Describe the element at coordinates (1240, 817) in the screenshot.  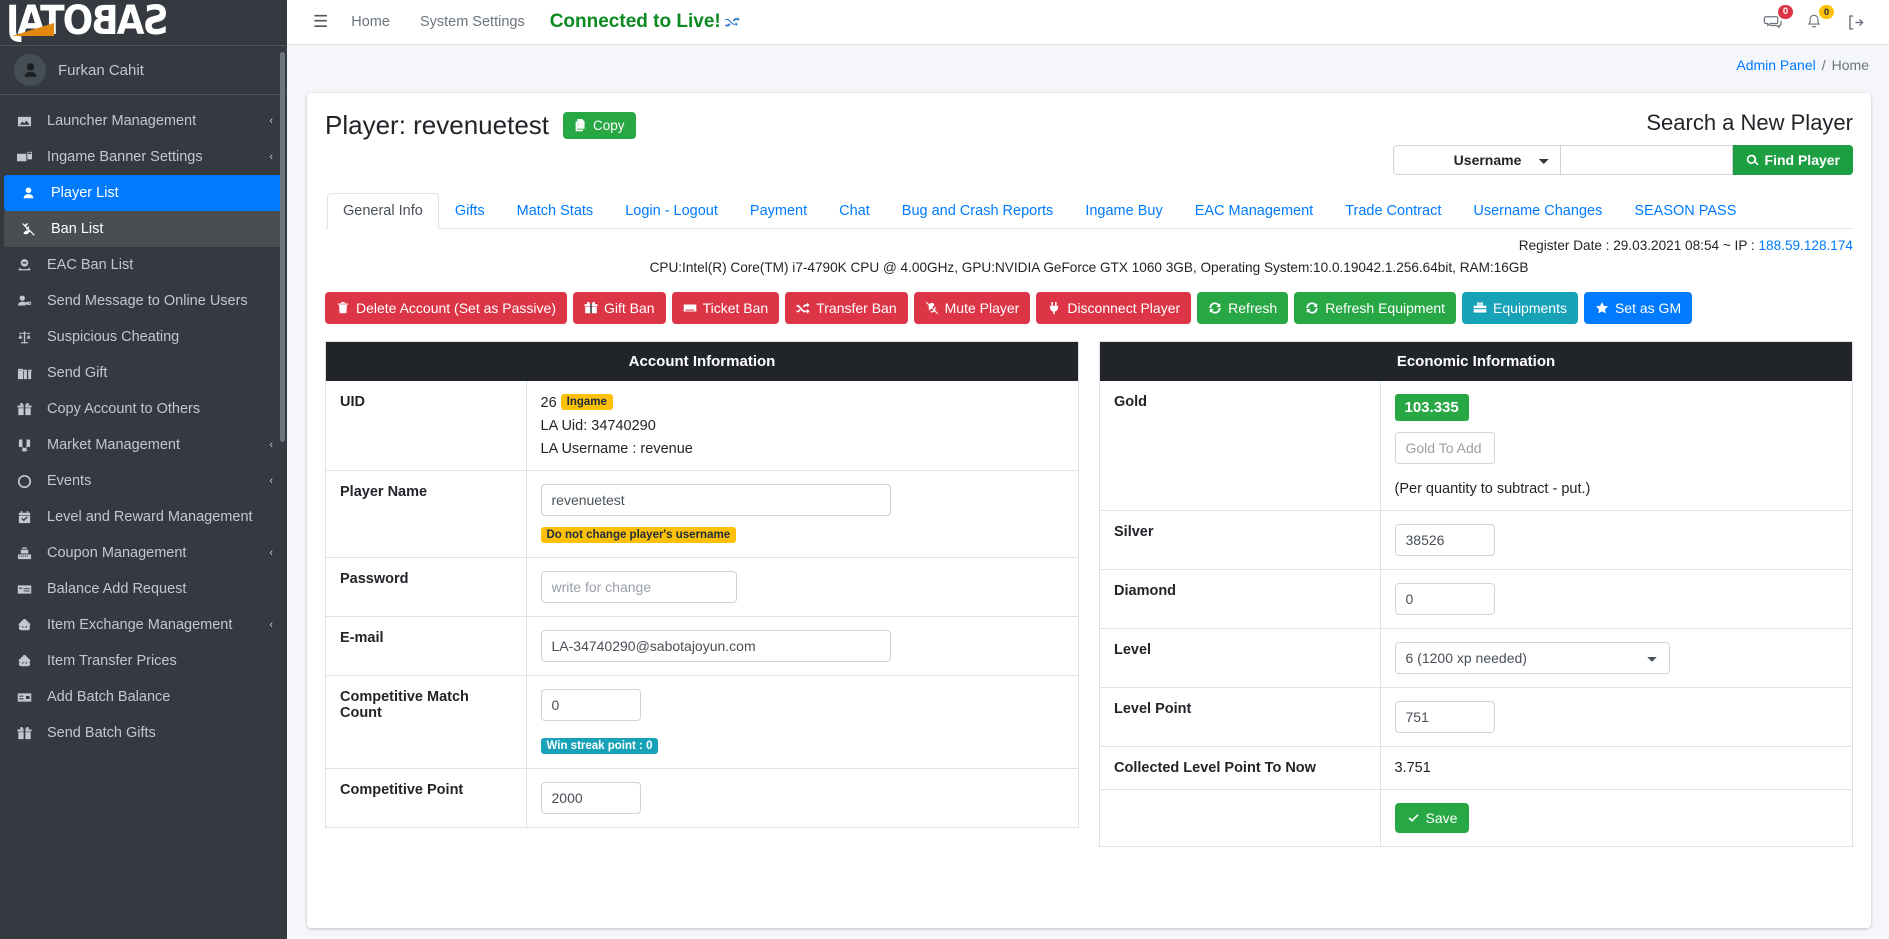
I see `save-row-label` at that location.